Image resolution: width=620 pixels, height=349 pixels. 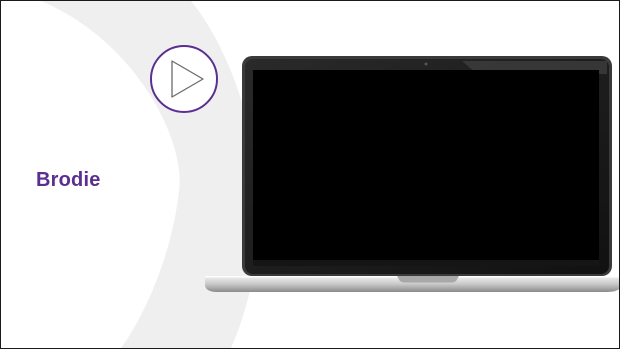 What do you see at coordinates (68, 180) in the screenshot?
I see `page-title: Brodie` at bounding box center [68, 180].